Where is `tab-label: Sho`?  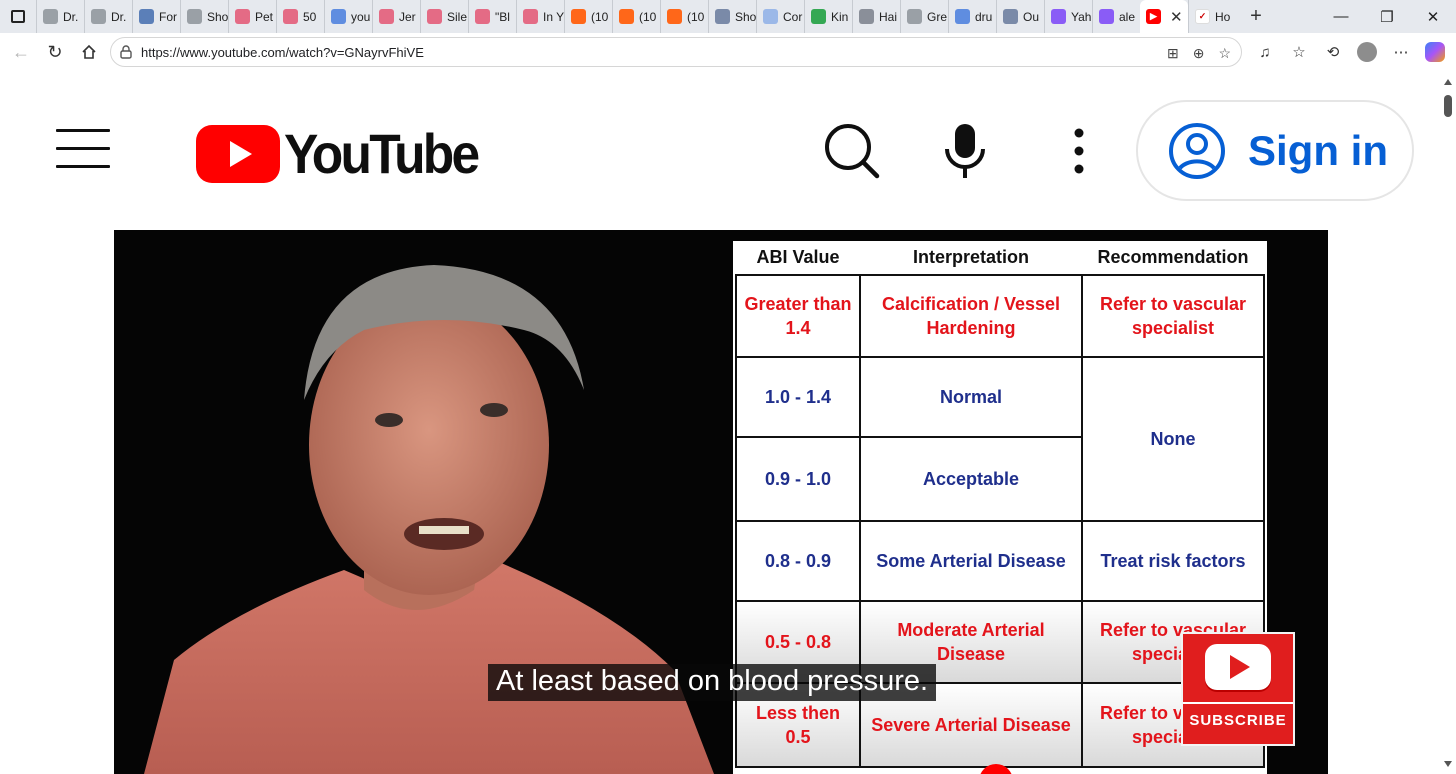
tab-label: Sho is located at coordinates (217, 16).